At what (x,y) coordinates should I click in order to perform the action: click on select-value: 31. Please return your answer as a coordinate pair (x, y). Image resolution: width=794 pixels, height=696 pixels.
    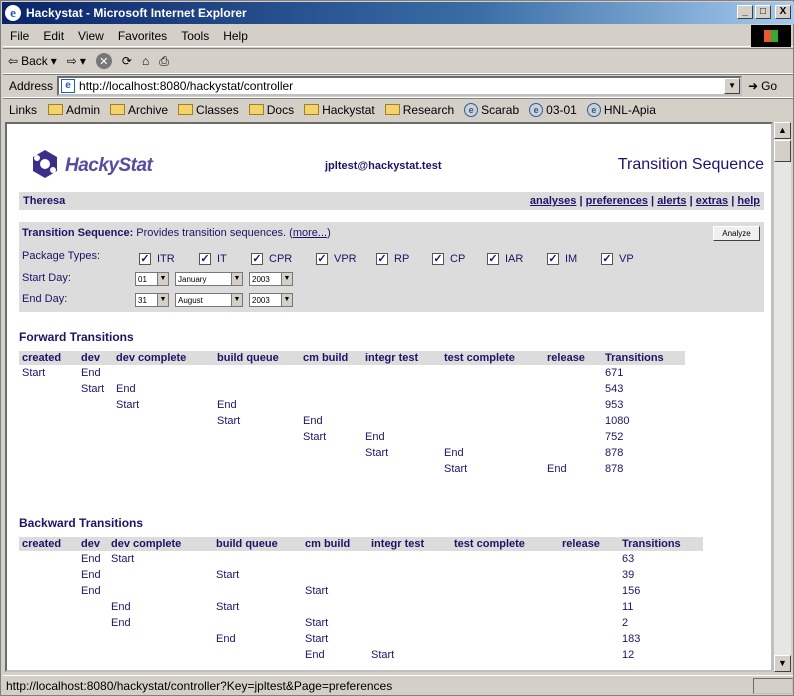
    Looking at the image, I should click on (142, 300).